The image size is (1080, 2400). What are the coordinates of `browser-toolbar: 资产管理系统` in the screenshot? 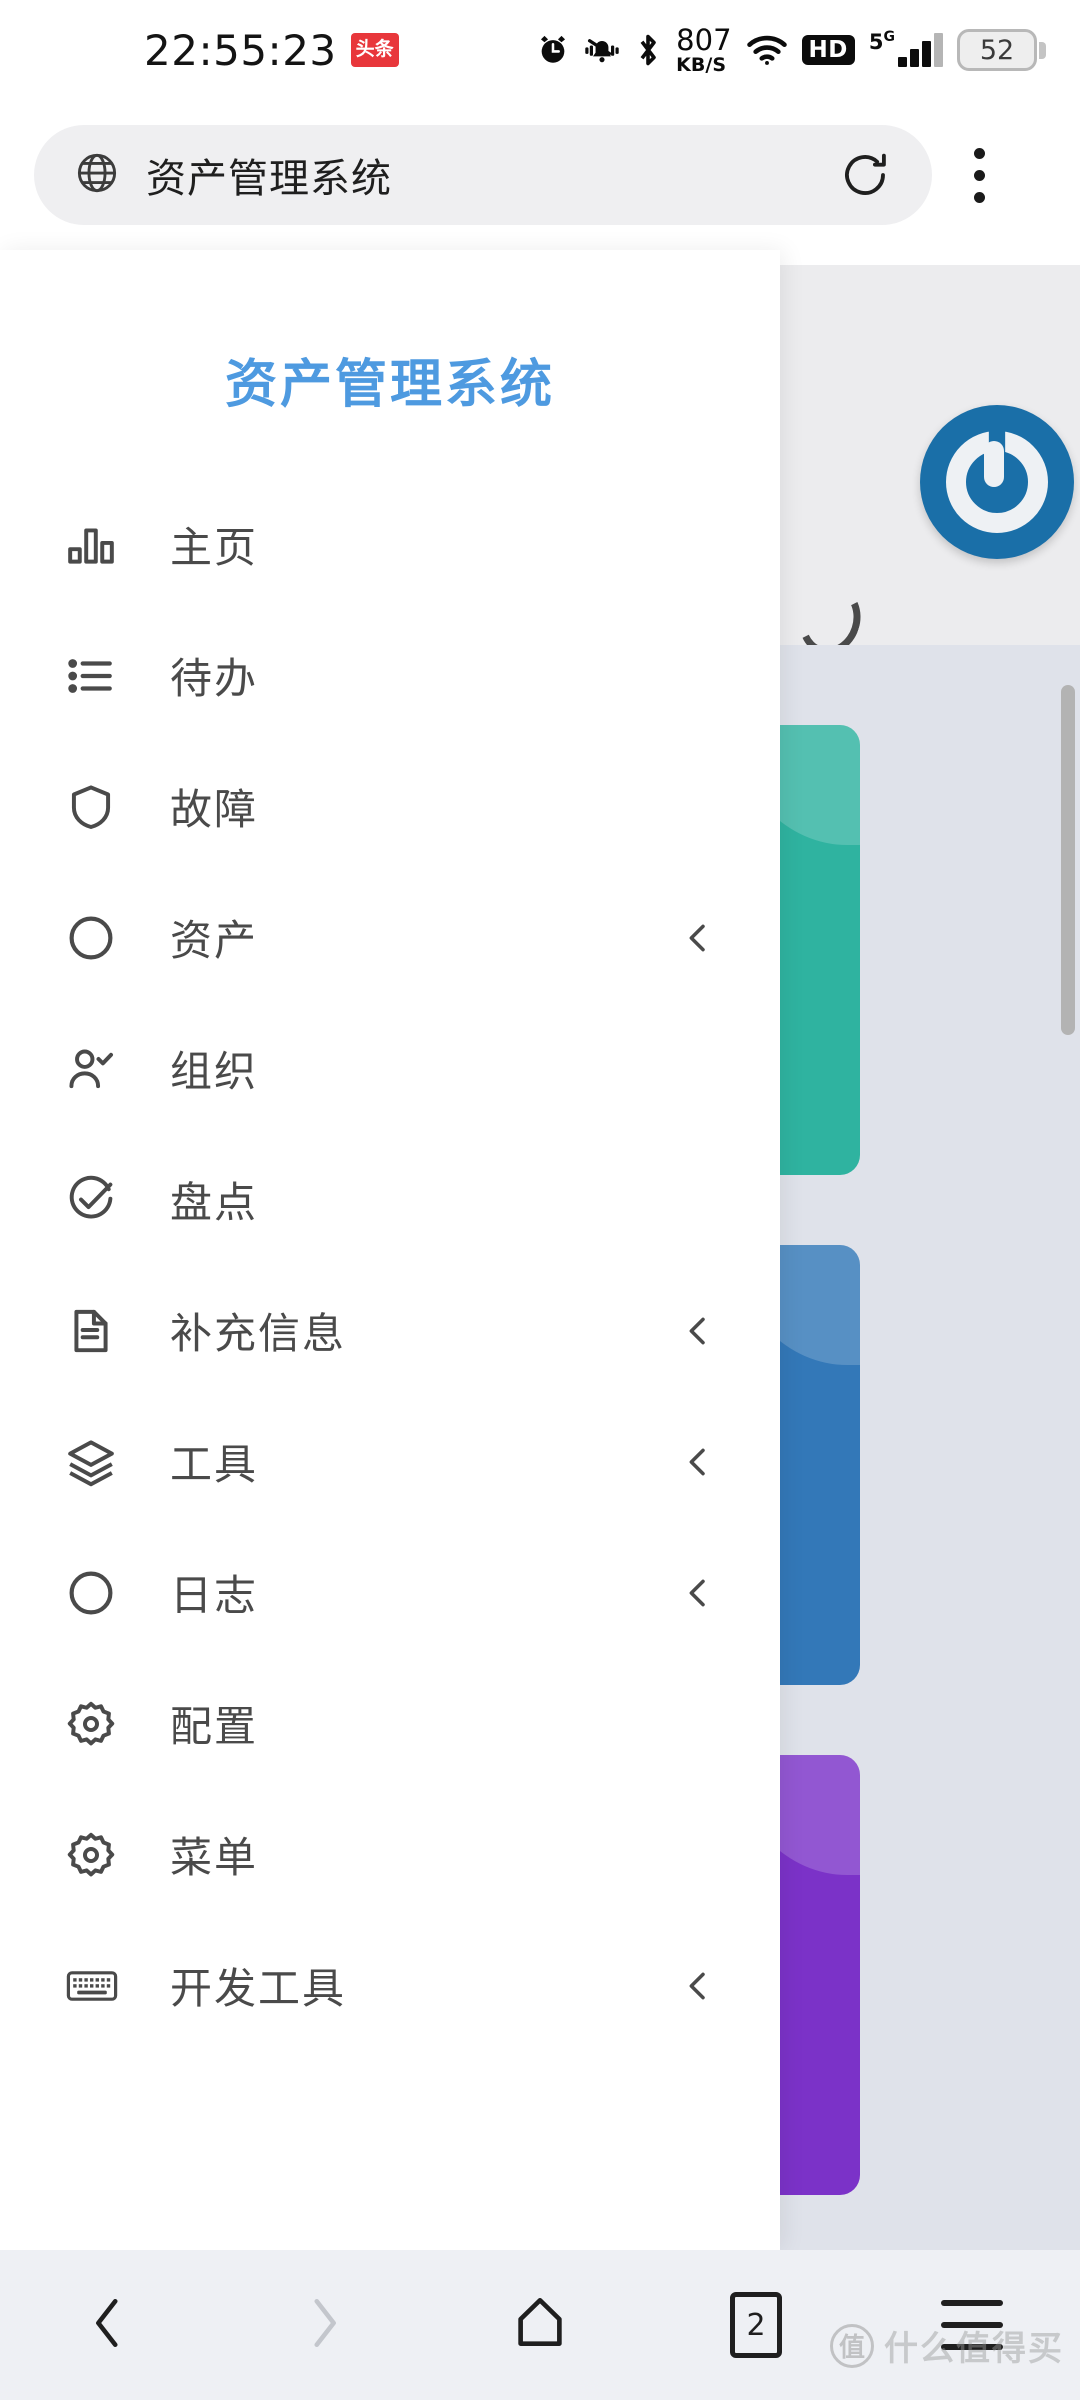 It's located at (540, 175).